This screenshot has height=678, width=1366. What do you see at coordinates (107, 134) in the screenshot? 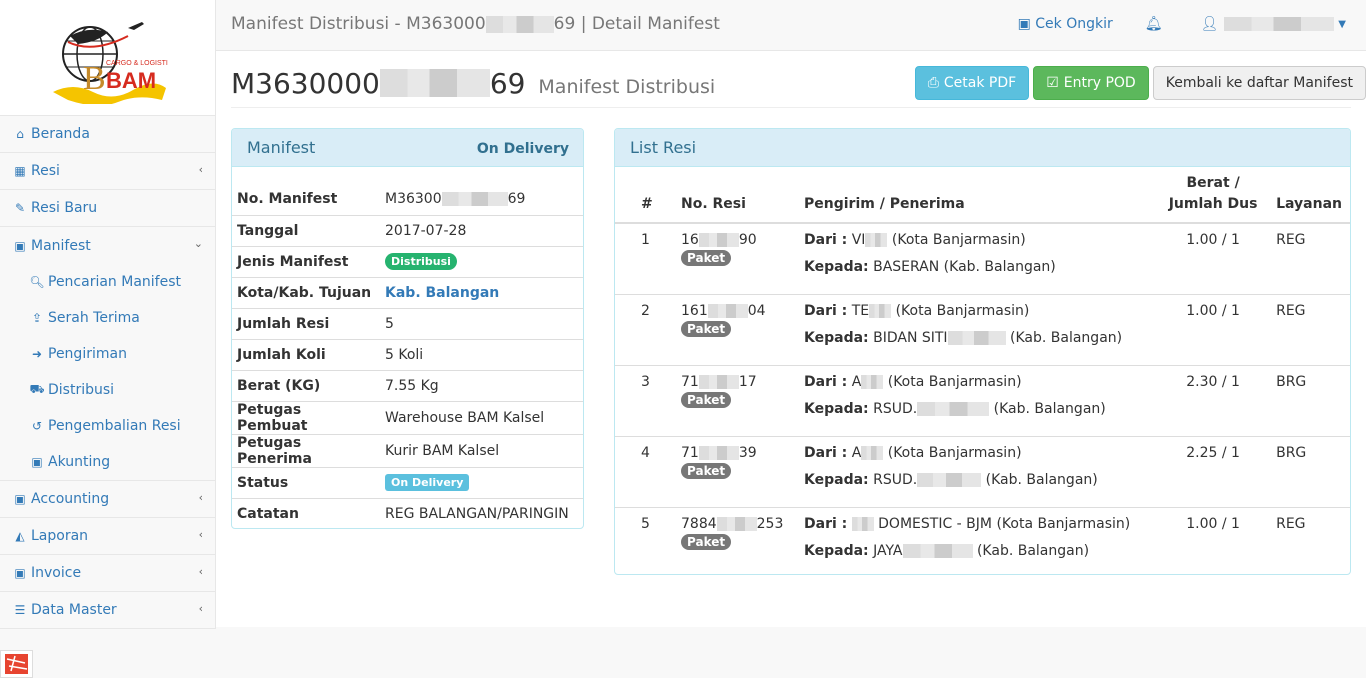
I see `sidebar-item-beranda: ⌂ Beranda` at bounding box center [107, 134].